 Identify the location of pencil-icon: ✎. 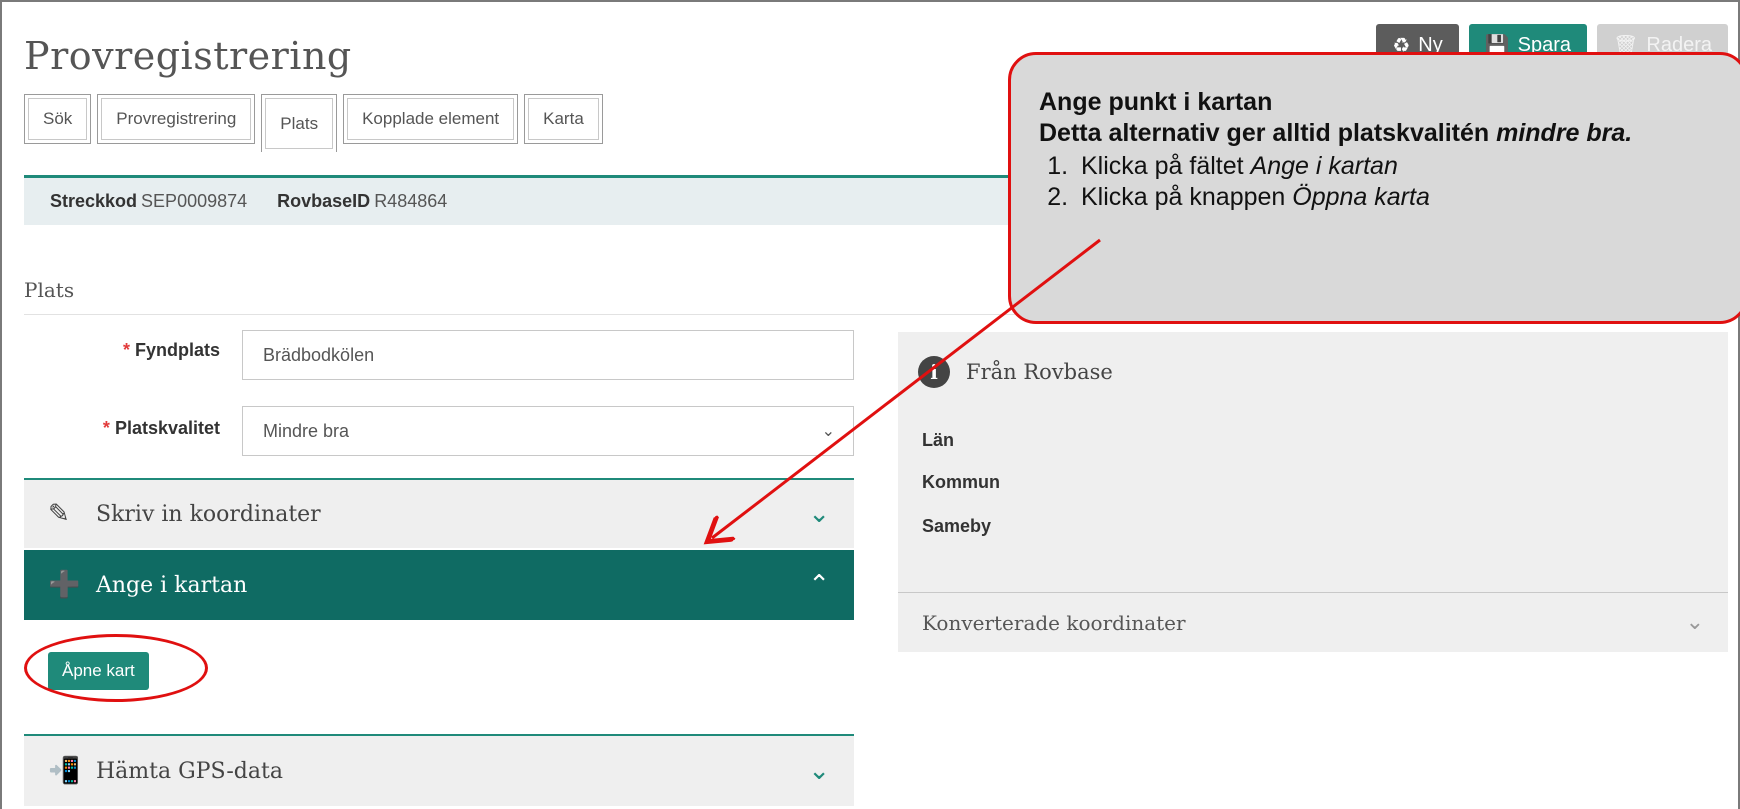
(59, 514).